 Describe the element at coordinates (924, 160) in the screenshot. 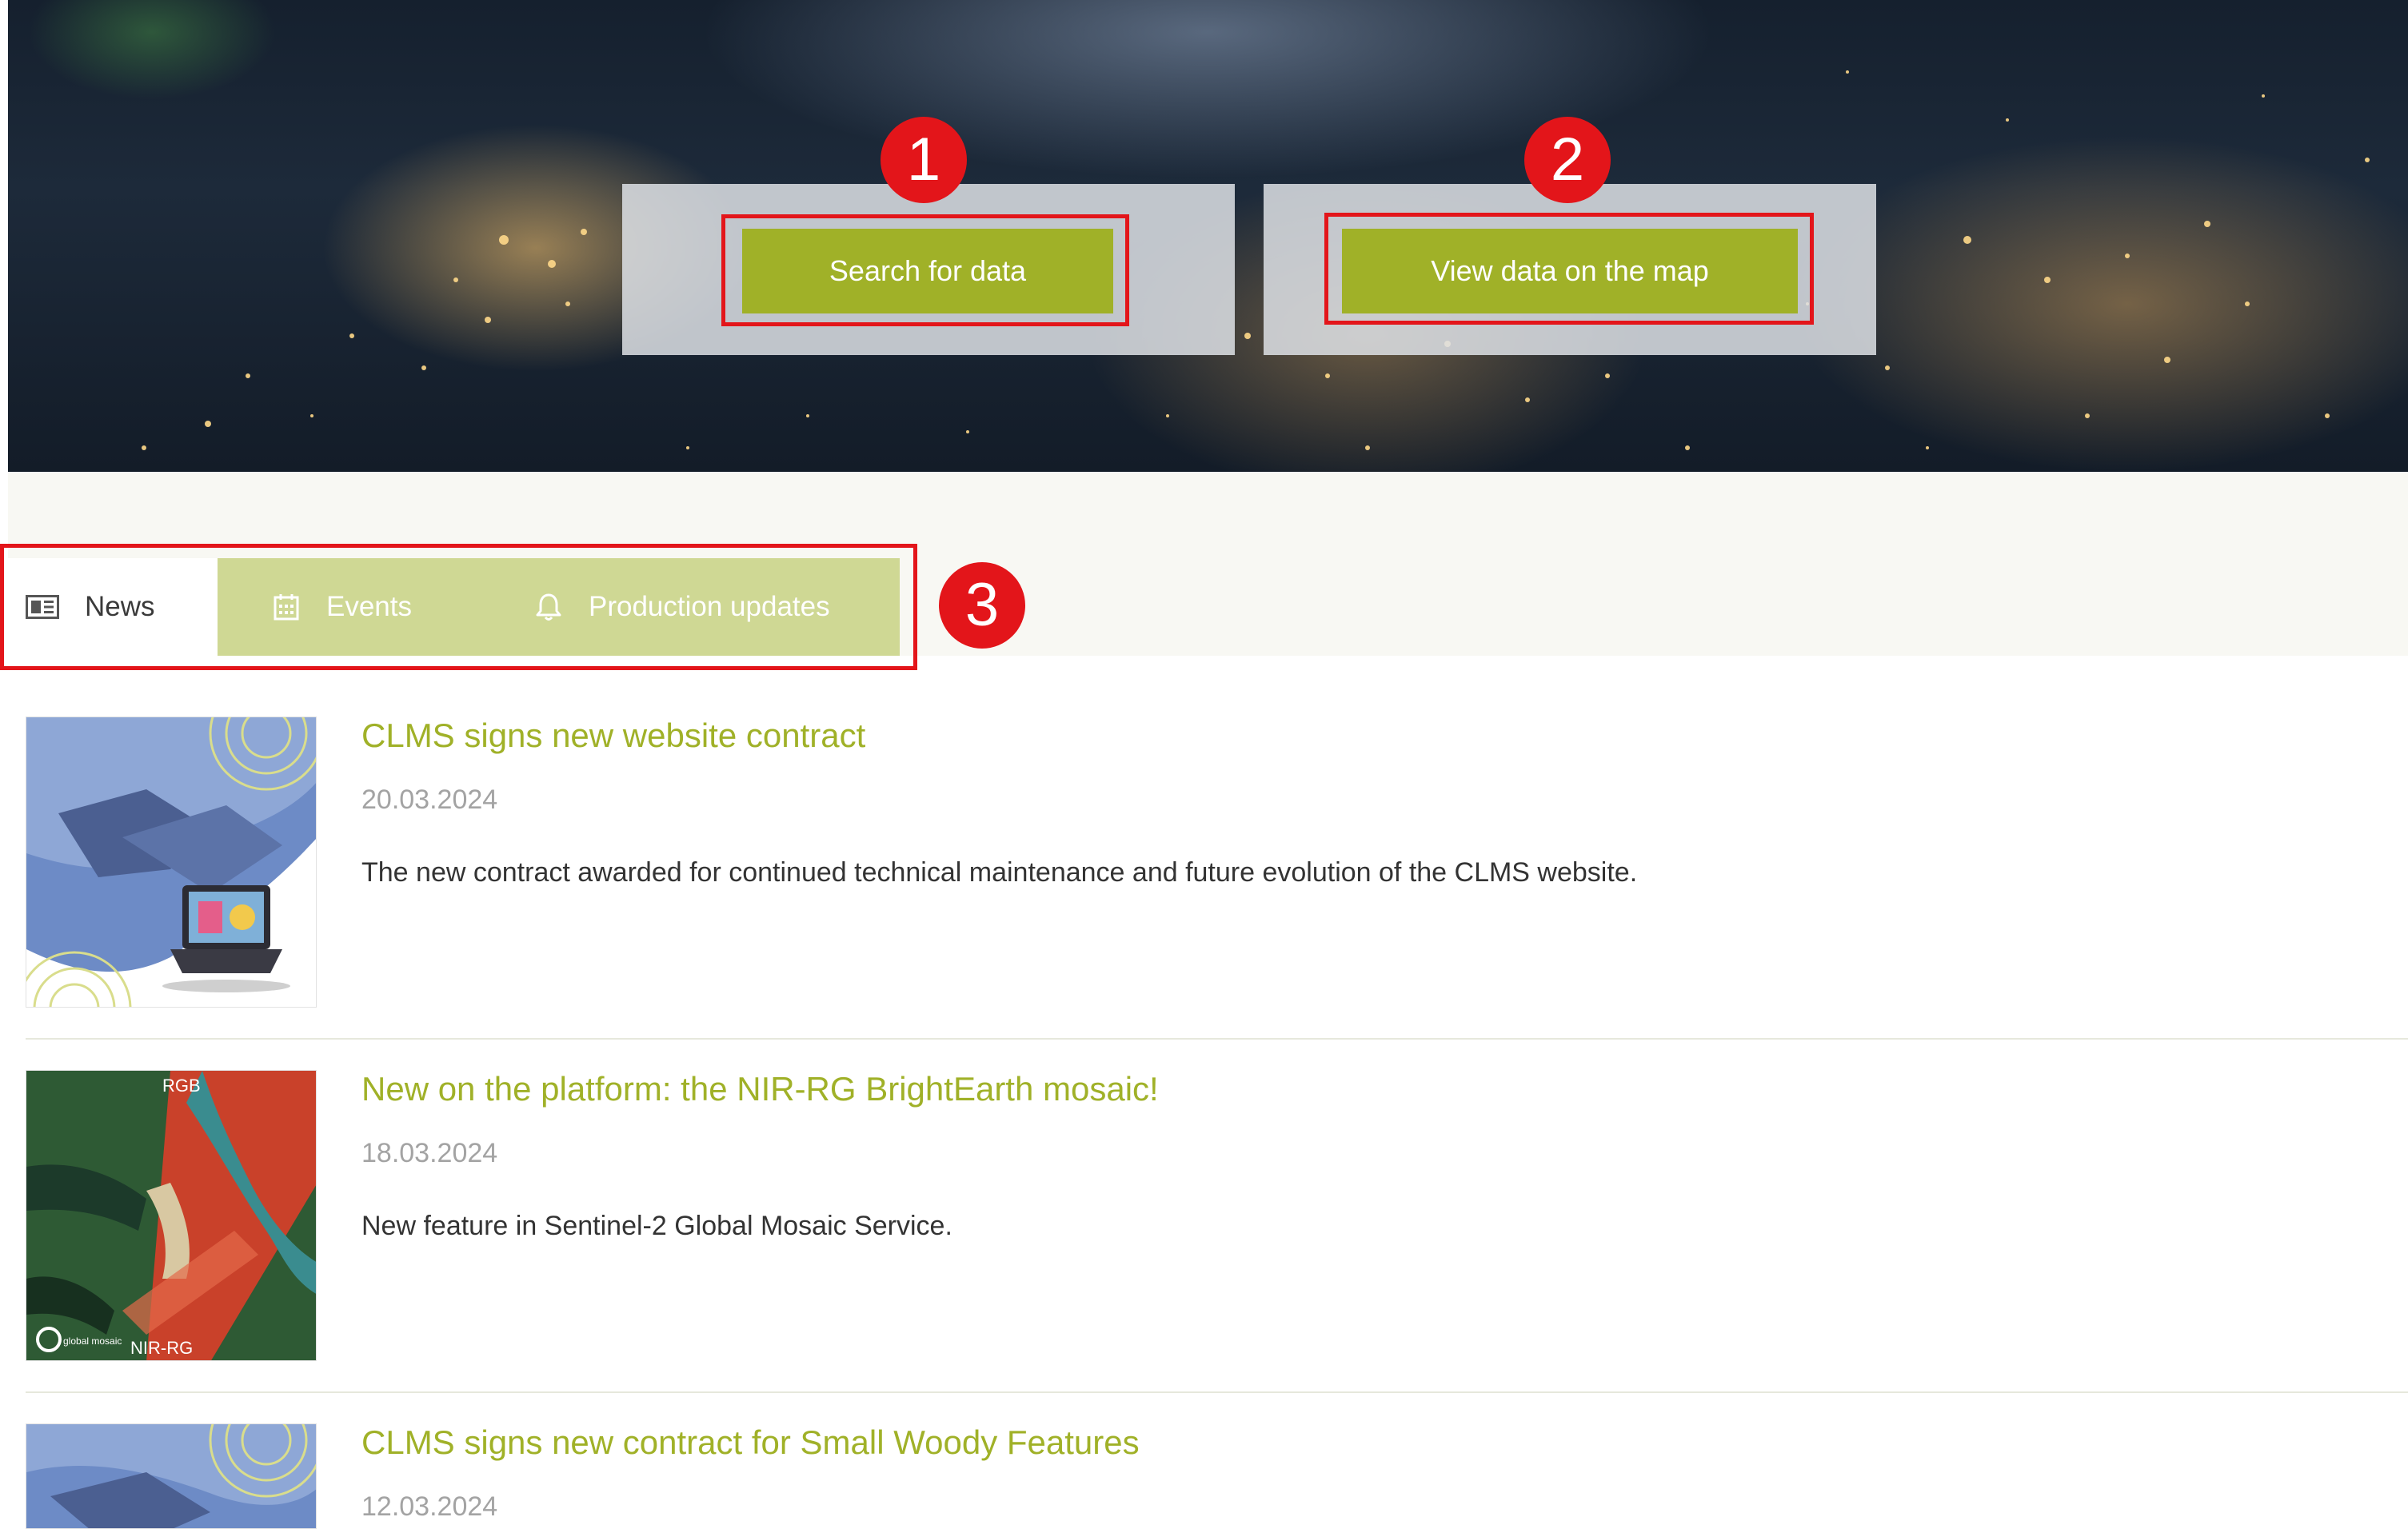

I see `annotation-marker-1: 1` at that location.